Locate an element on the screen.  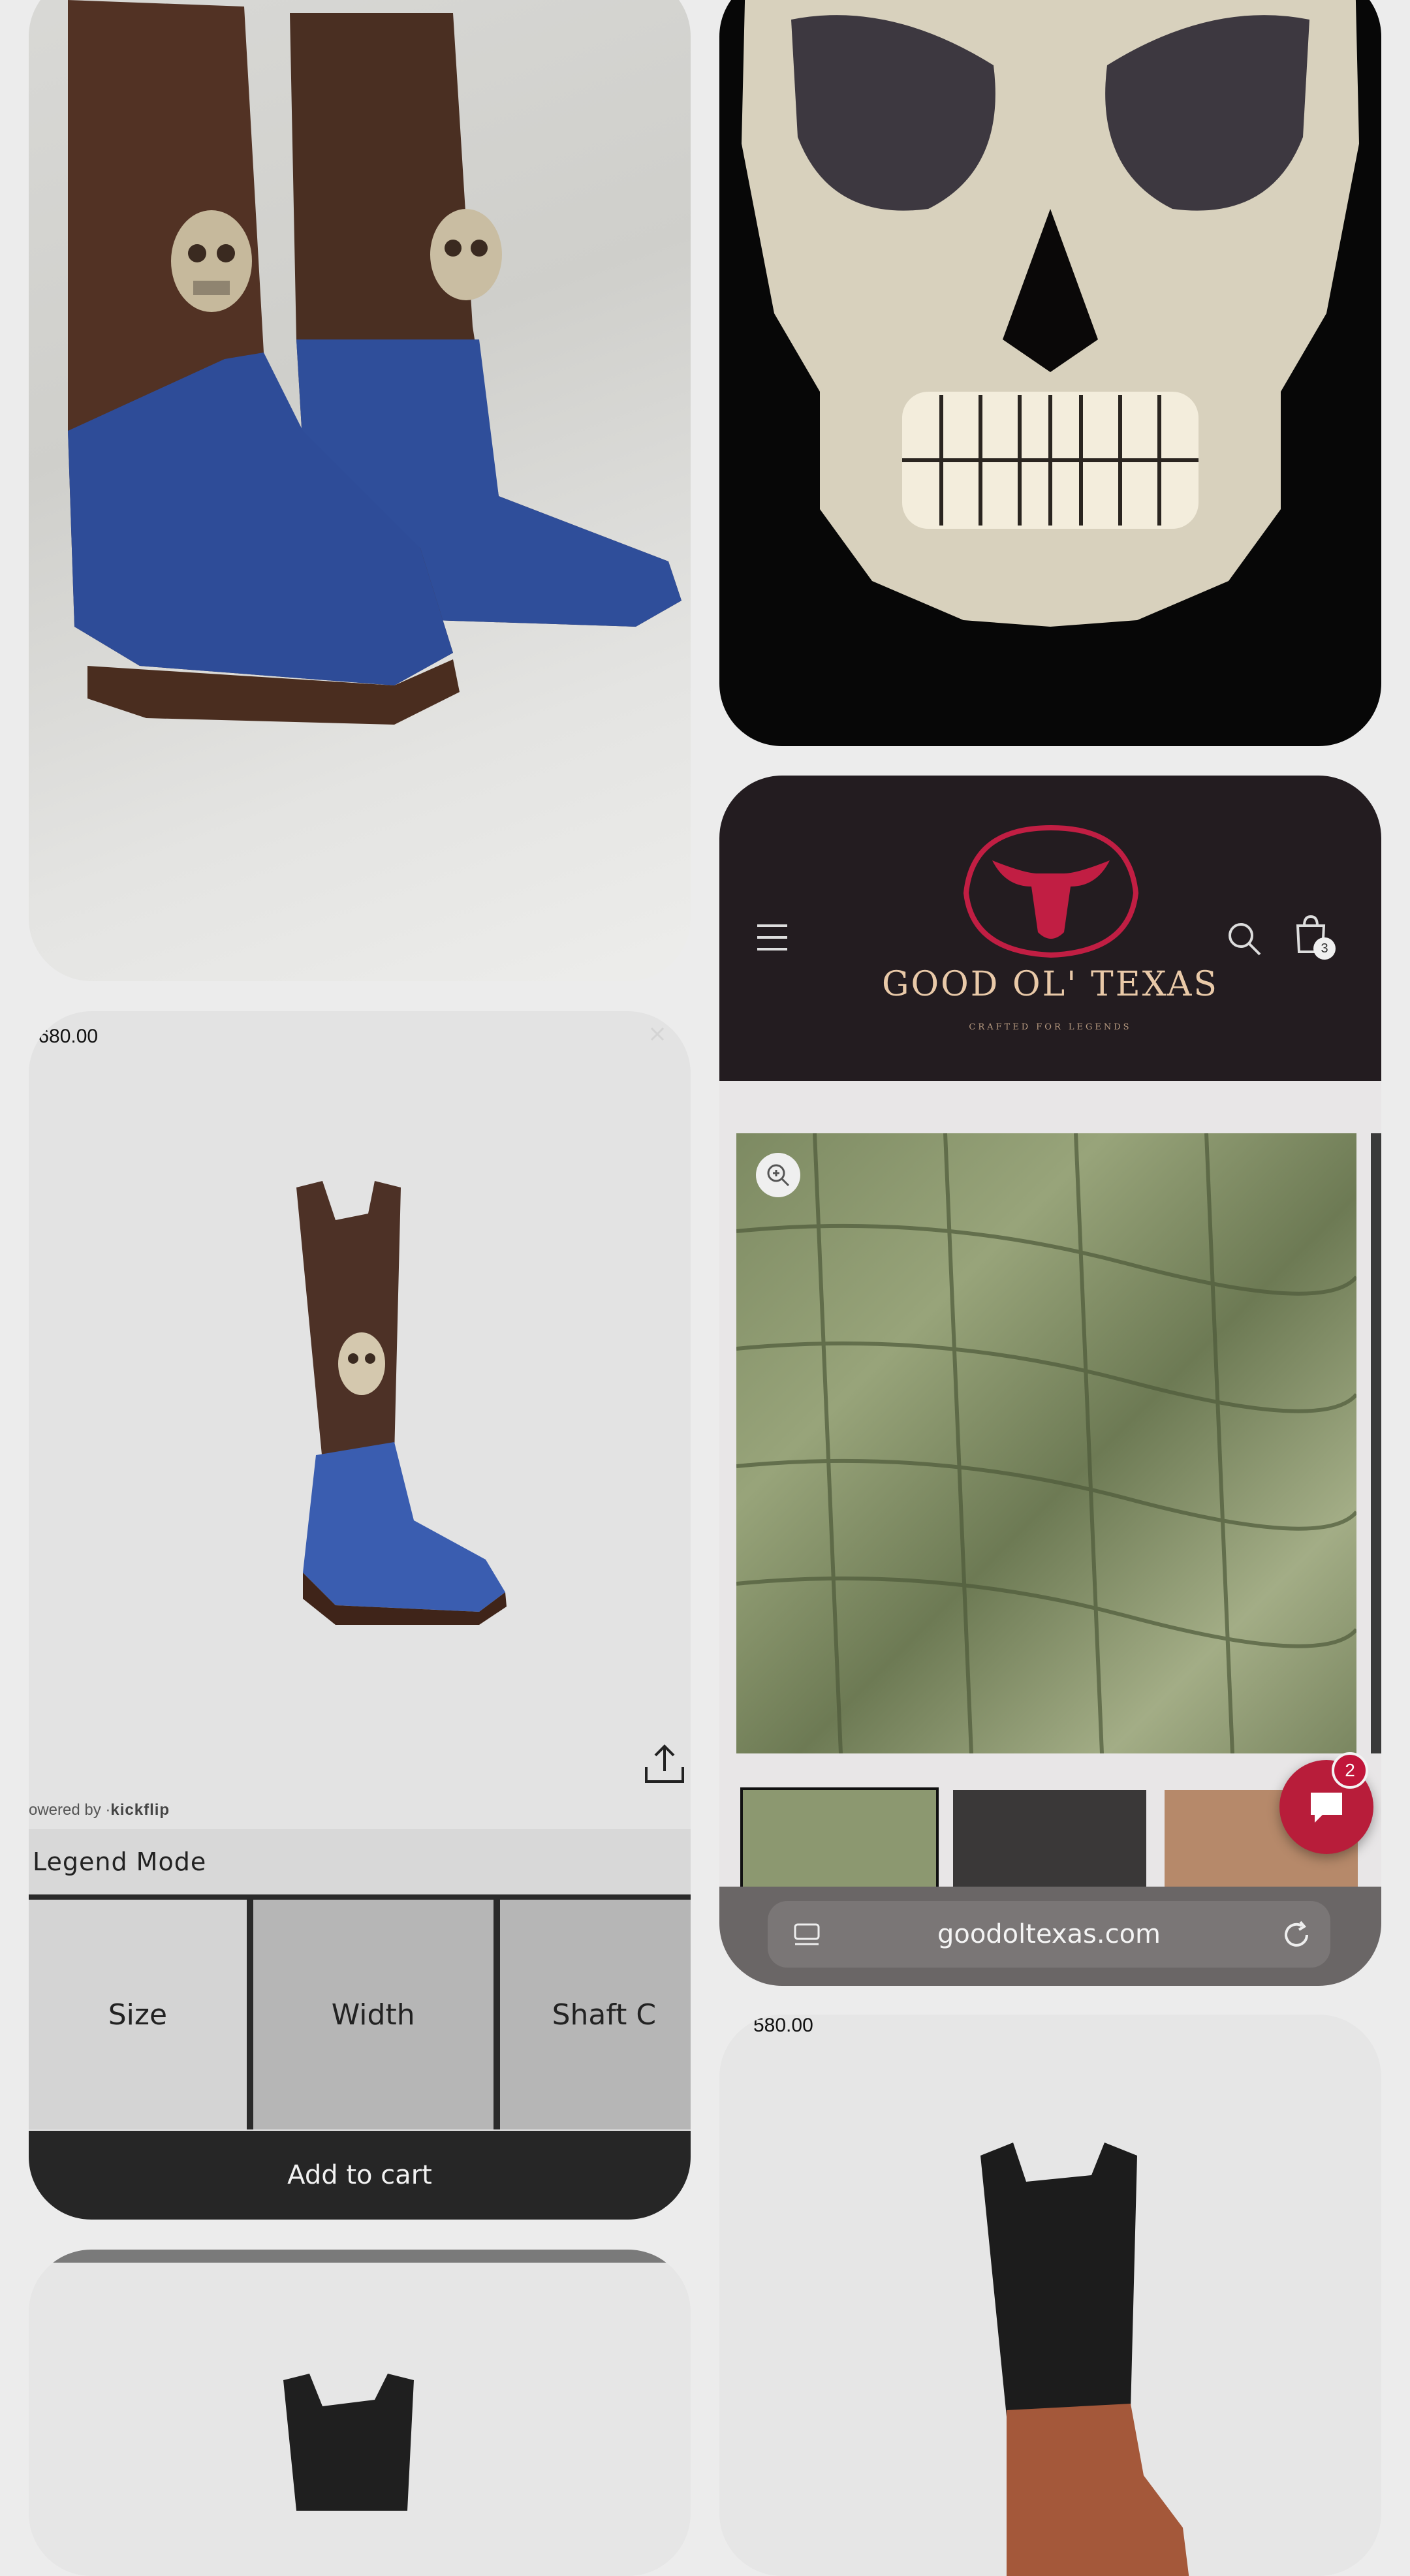
card-top-strip is located at coordinates (360, 2256).